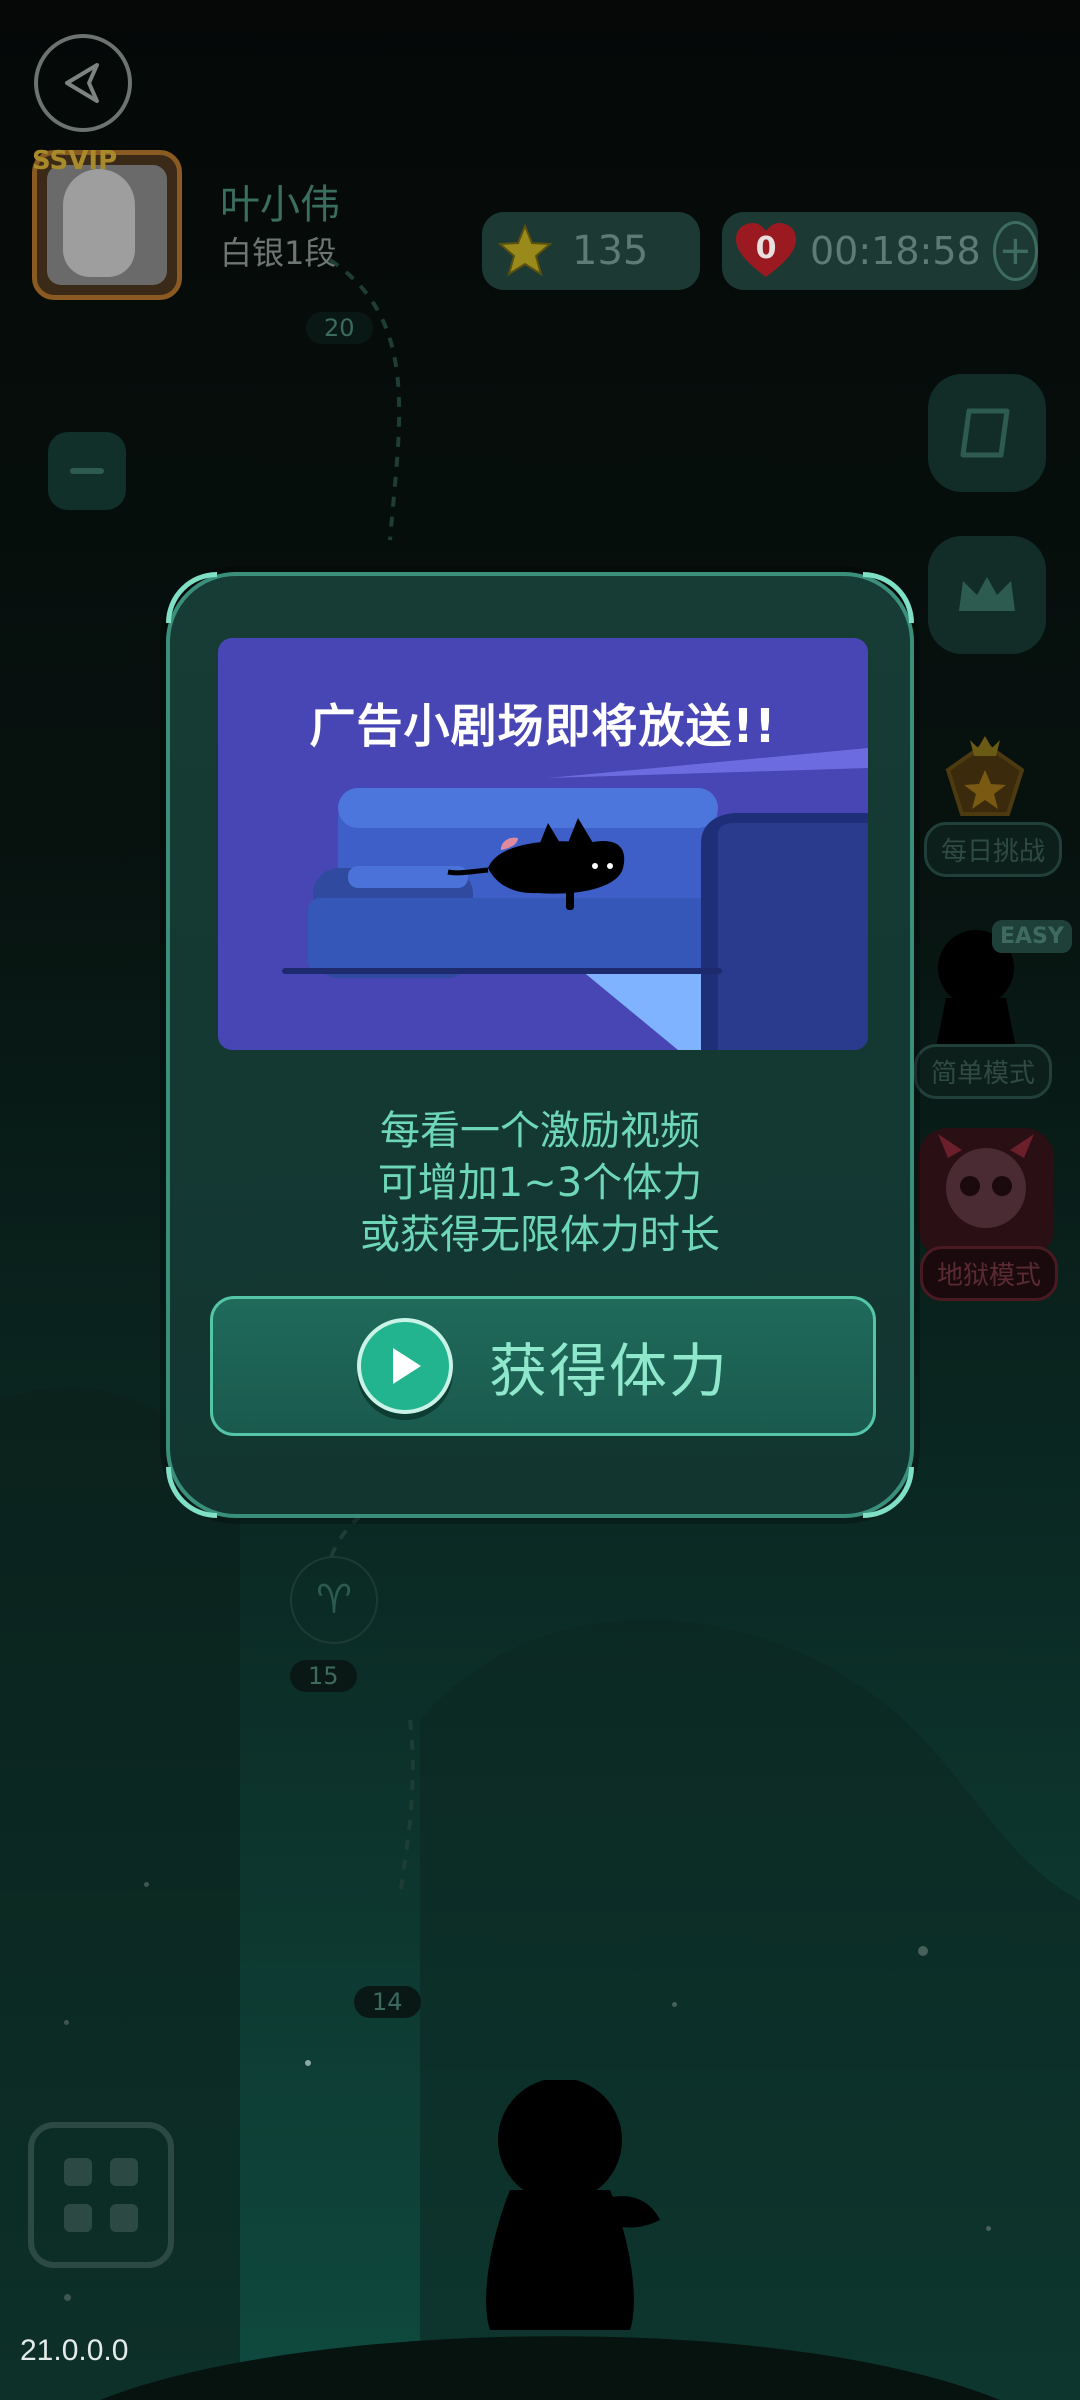 The image size is (1080, 2400). What do you see at coordinates (895, 251) in the screenshot?
I see `lives-timer: 00:18:58` at bounding box center [895, 251].